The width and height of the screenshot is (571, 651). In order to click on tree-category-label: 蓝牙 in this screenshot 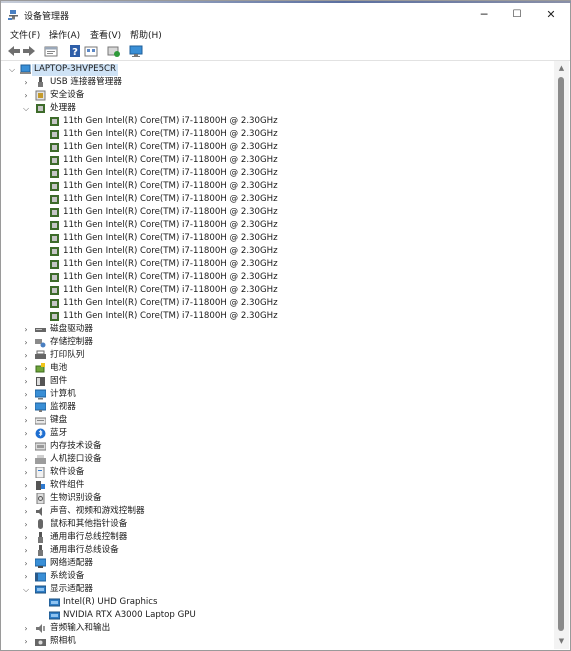, I will do `click(59, 433)`.